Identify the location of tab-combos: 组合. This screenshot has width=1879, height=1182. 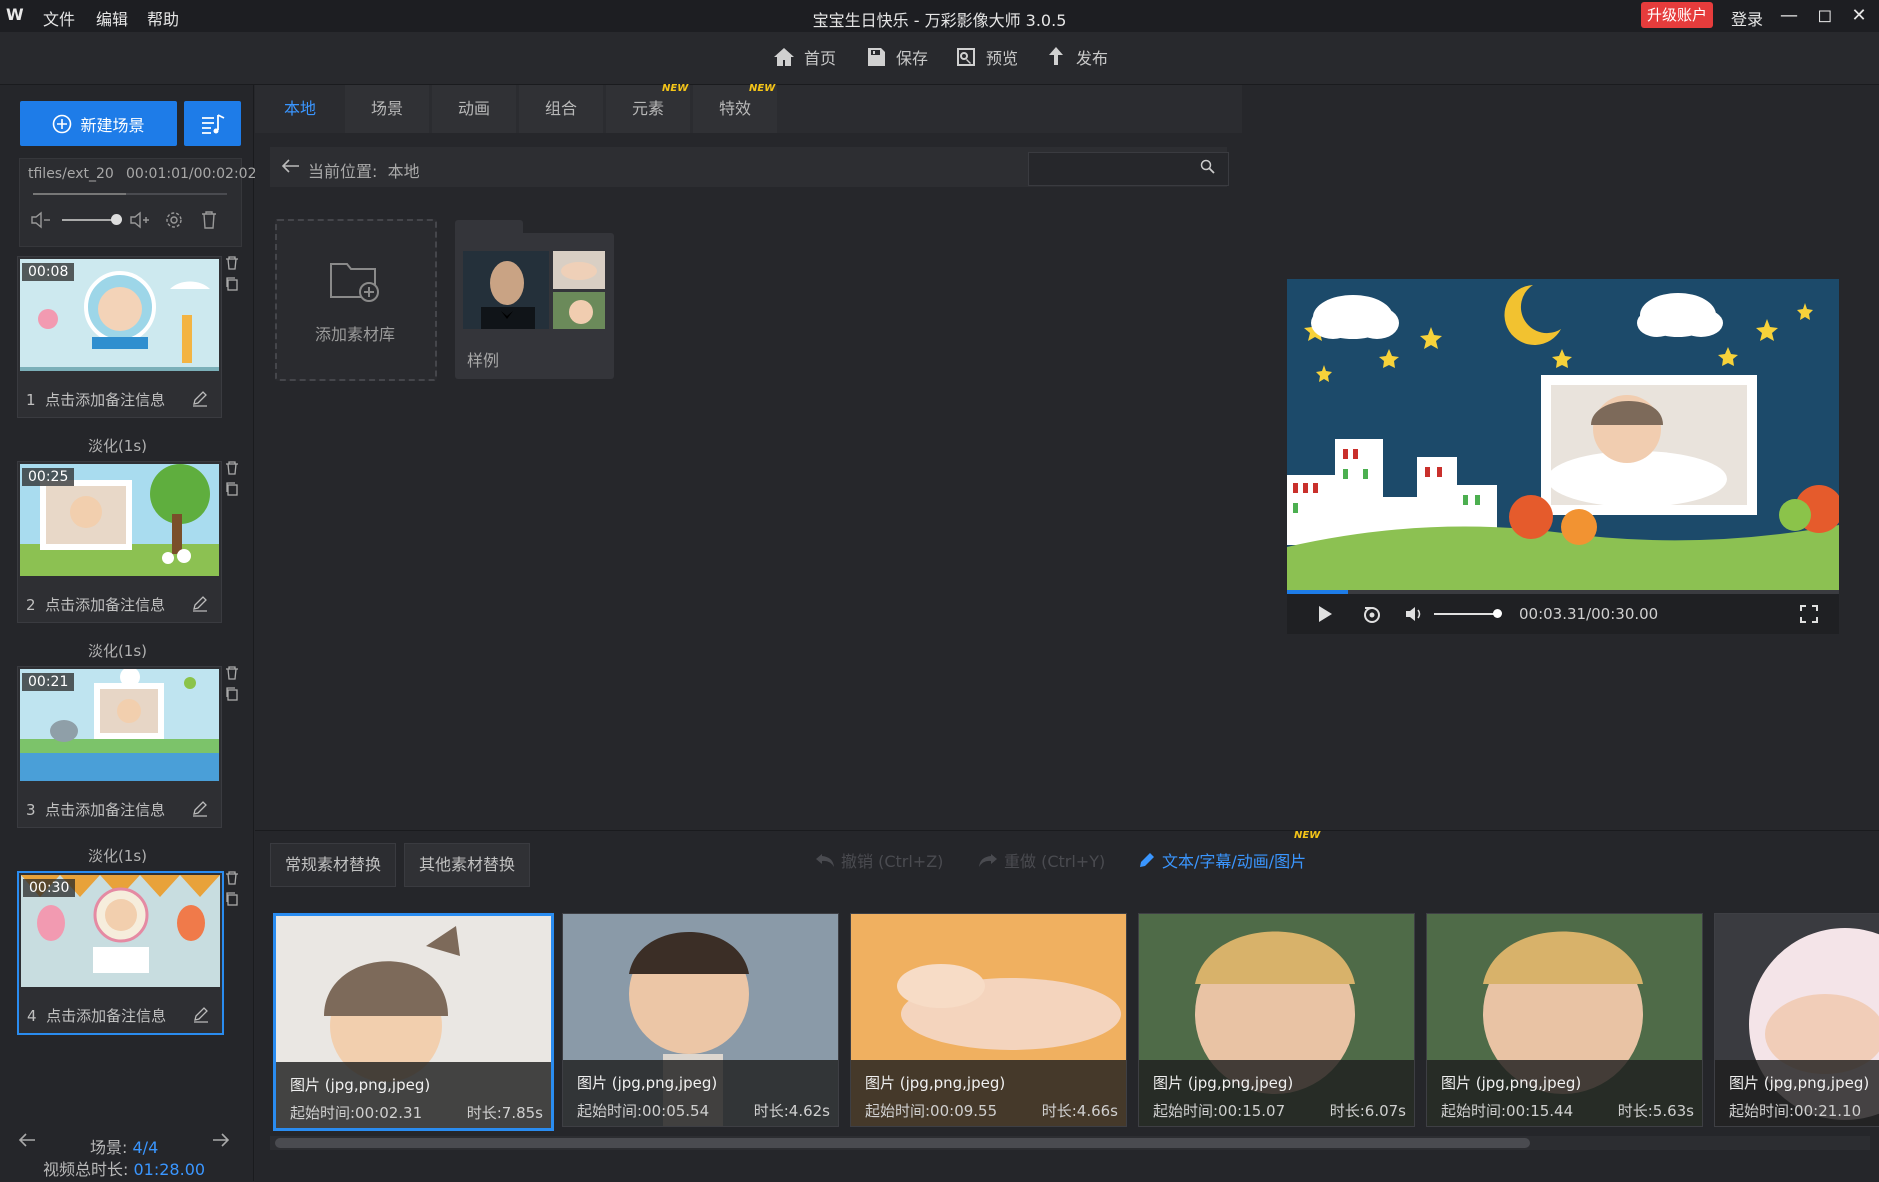
(561, 109).